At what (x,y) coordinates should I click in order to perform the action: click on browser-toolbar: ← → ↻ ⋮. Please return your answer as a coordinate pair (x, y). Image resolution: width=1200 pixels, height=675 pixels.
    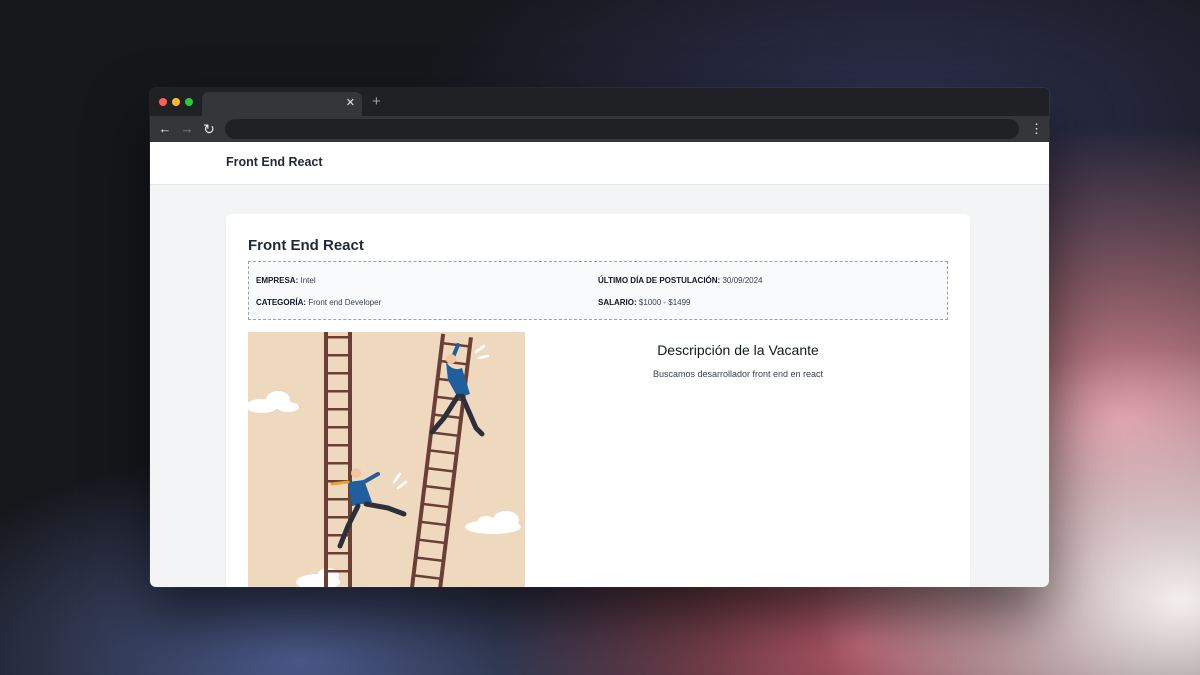
    Looking at the image, I should click on (599, 129).